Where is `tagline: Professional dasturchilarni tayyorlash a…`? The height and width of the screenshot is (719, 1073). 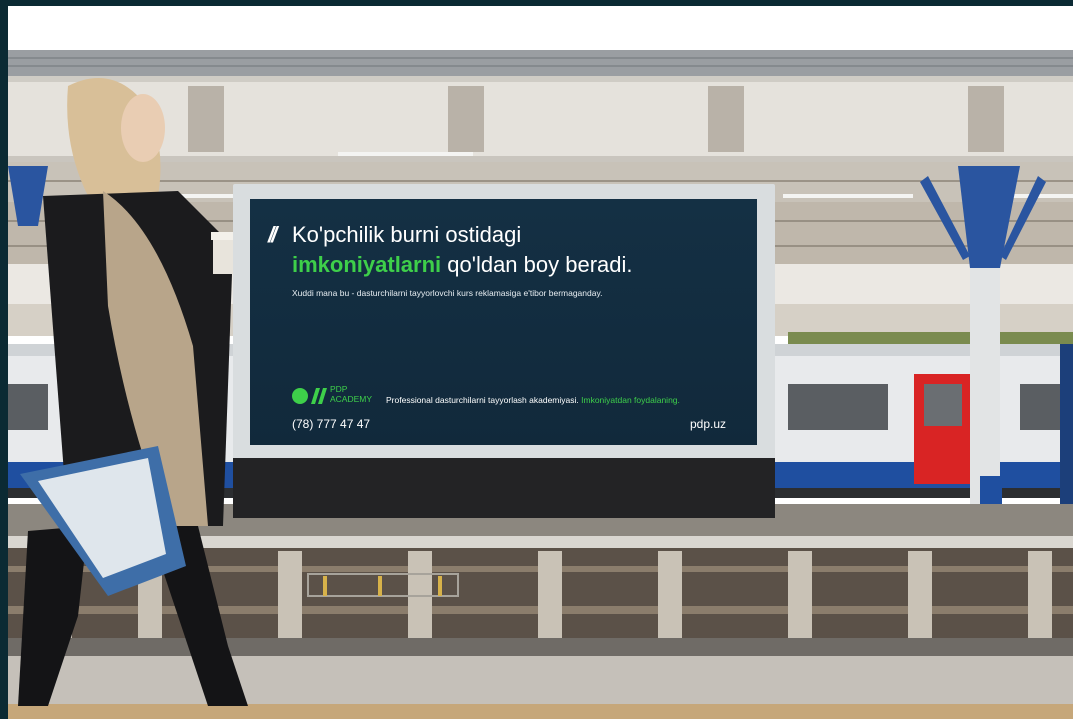 tagline: Professional dasturchilarni tayyorlash a… is located at coordinates (533, 400).